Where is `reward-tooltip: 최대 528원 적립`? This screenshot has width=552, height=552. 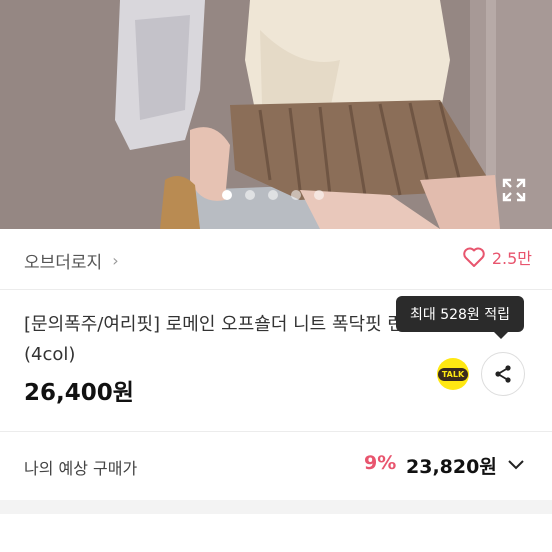
reward-tooltip: 최대 528원 적립 is located at coordinates (460, 317).